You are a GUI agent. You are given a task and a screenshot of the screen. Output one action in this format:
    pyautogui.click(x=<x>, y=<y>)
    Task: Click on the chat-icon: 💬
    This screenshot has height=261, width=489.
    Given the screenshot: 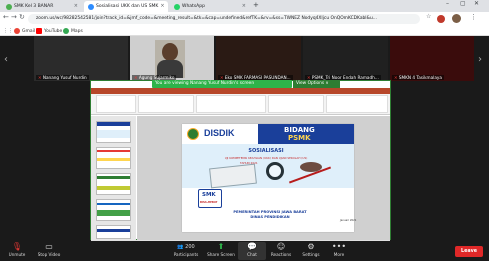 What is the action you would take?
    pyautogui.click(x=252, y=246)
    